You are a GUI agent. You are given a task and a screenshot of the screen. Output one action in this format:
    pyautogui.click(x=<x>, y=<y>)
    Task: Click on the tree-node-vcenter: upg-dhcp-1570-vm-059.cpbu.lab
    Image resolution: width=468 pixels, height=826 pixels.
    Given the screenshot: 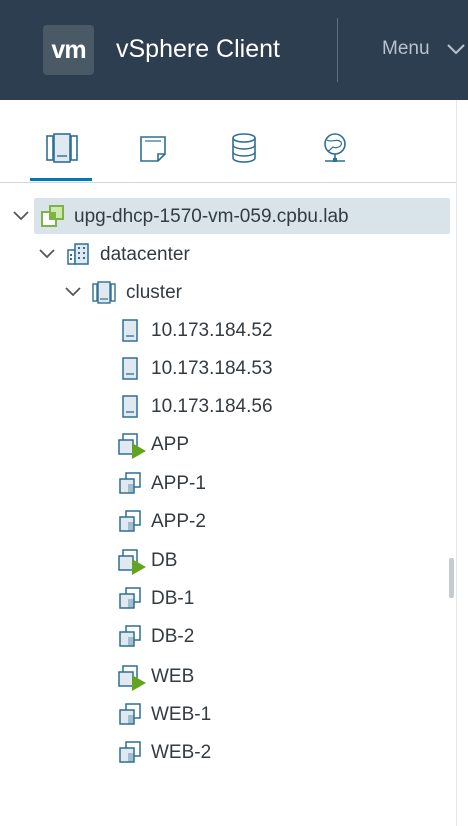 What is the action you would take?
    pyautogui.click(x=228, y=217)
    